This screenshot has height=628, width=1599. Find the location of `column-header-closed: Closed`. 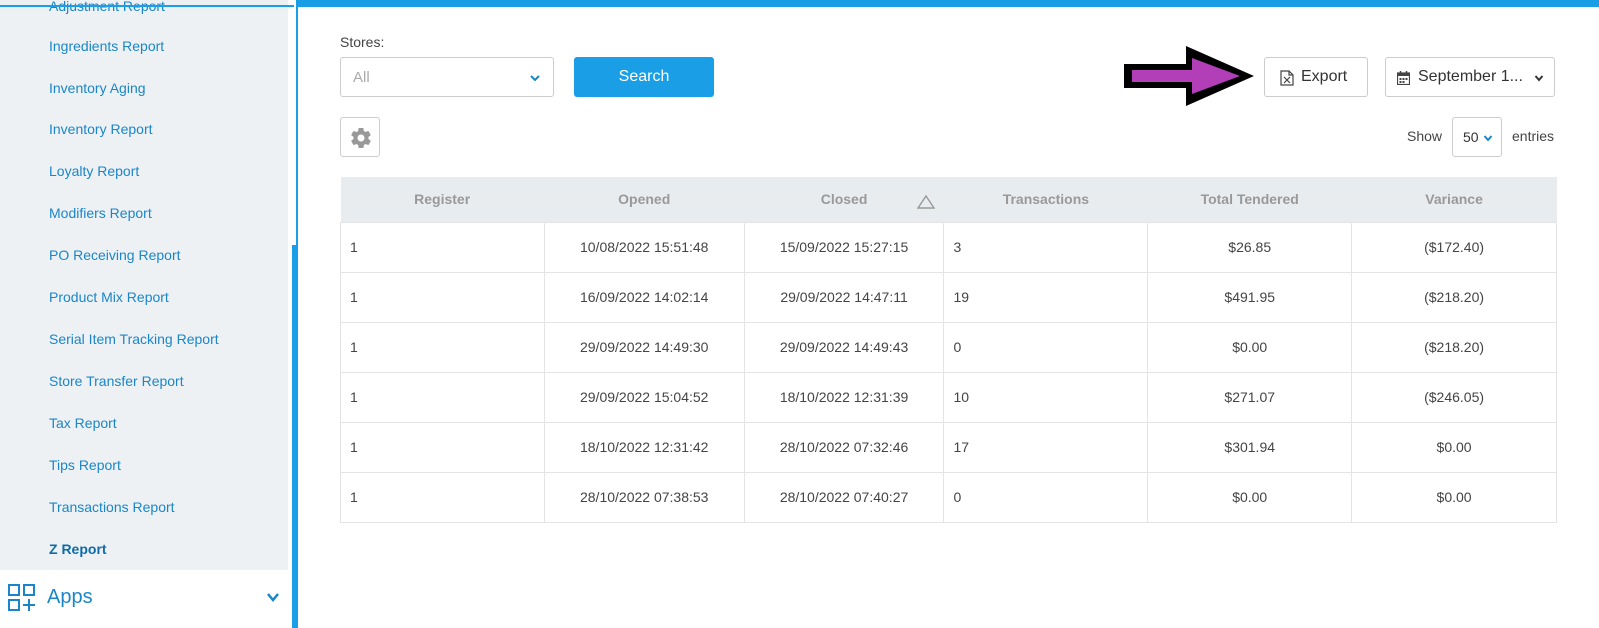

column-header-closed: Closed is located at coordinates (844, 199).